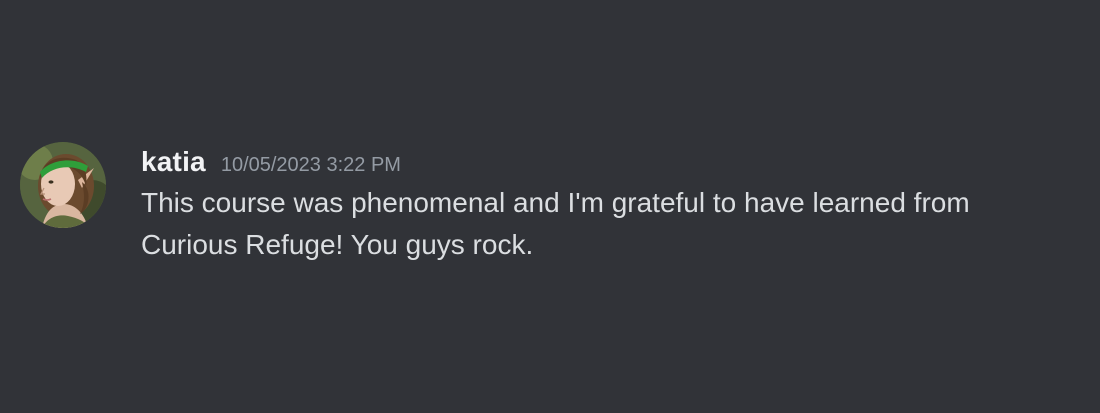 This screenshot has height=413, width=1100. I want to click on avatar, so click(63, 185).